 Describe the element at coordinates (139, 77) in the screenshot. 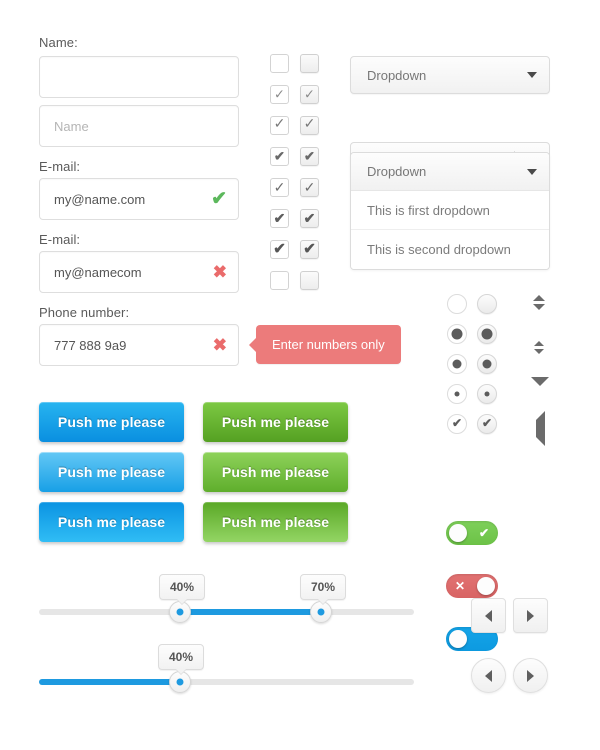

I see `name-input` at that location.